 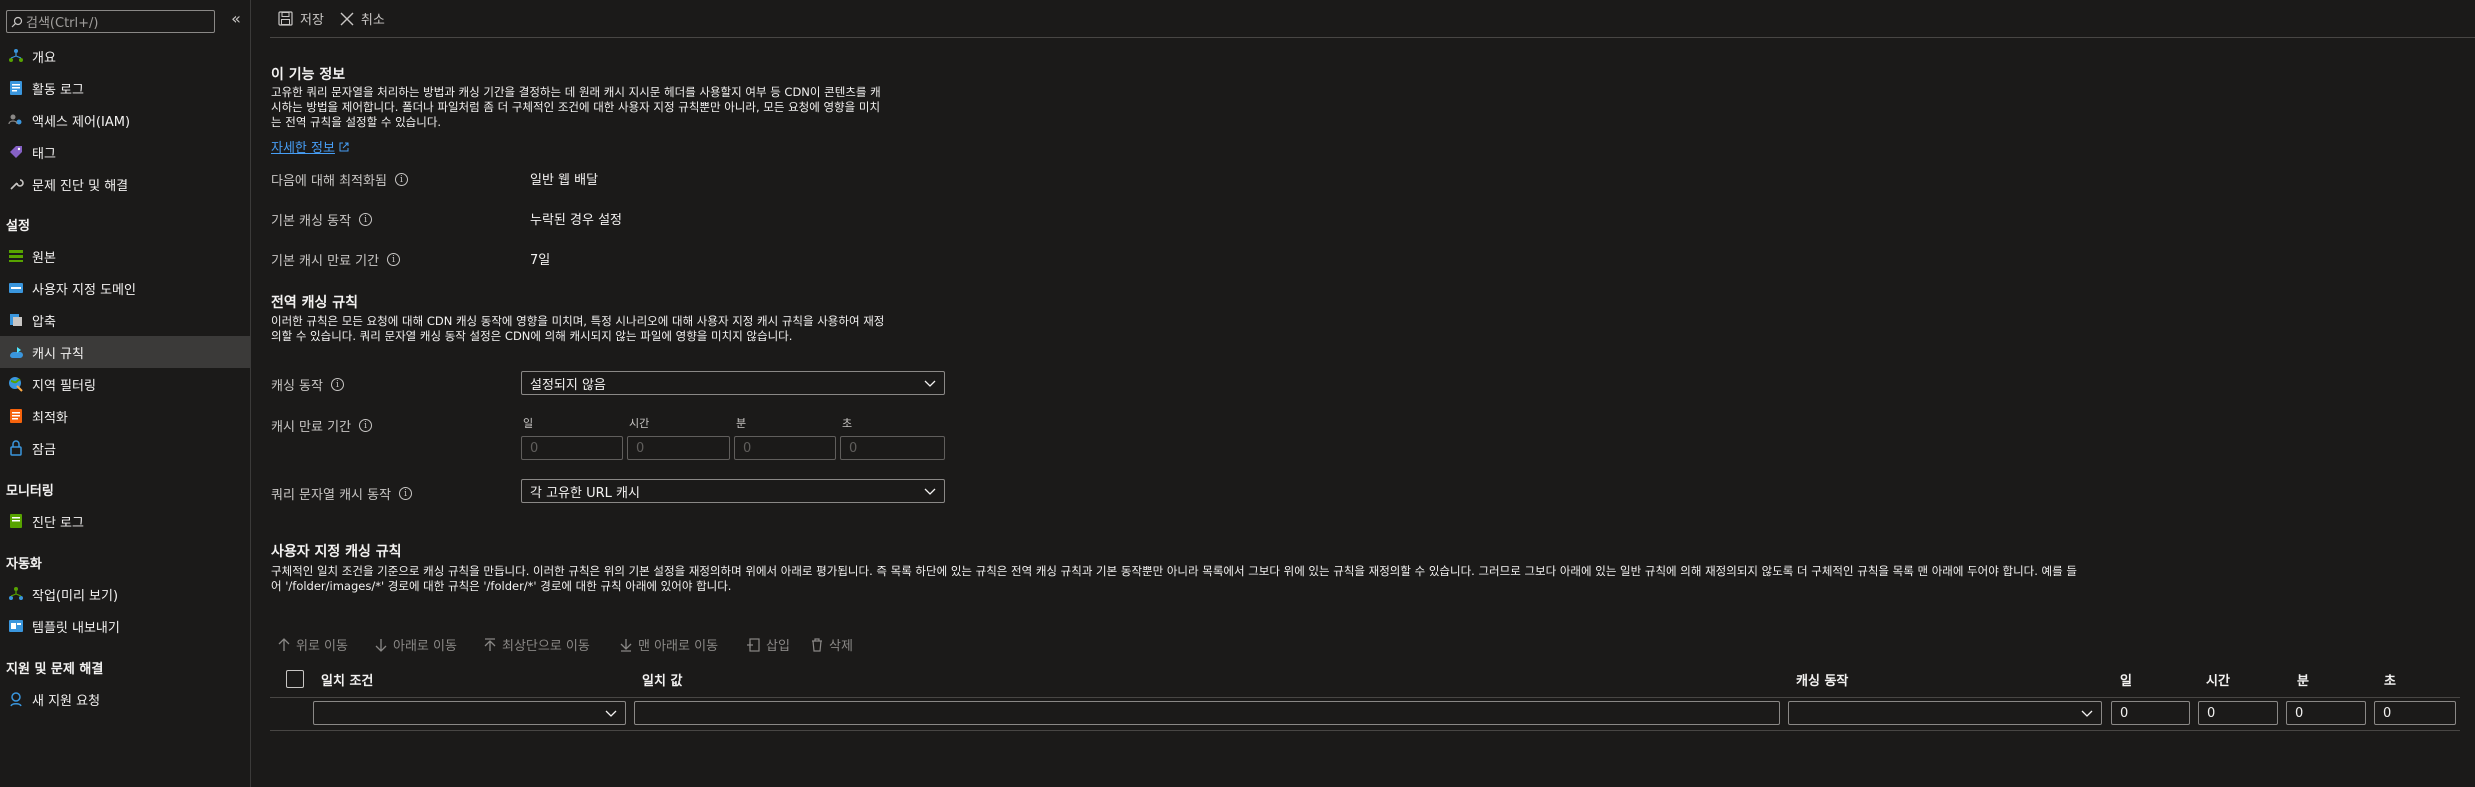 I want to click on sidebar-item-geo-filter: 지역 필터링, so click(x=125, y=384).